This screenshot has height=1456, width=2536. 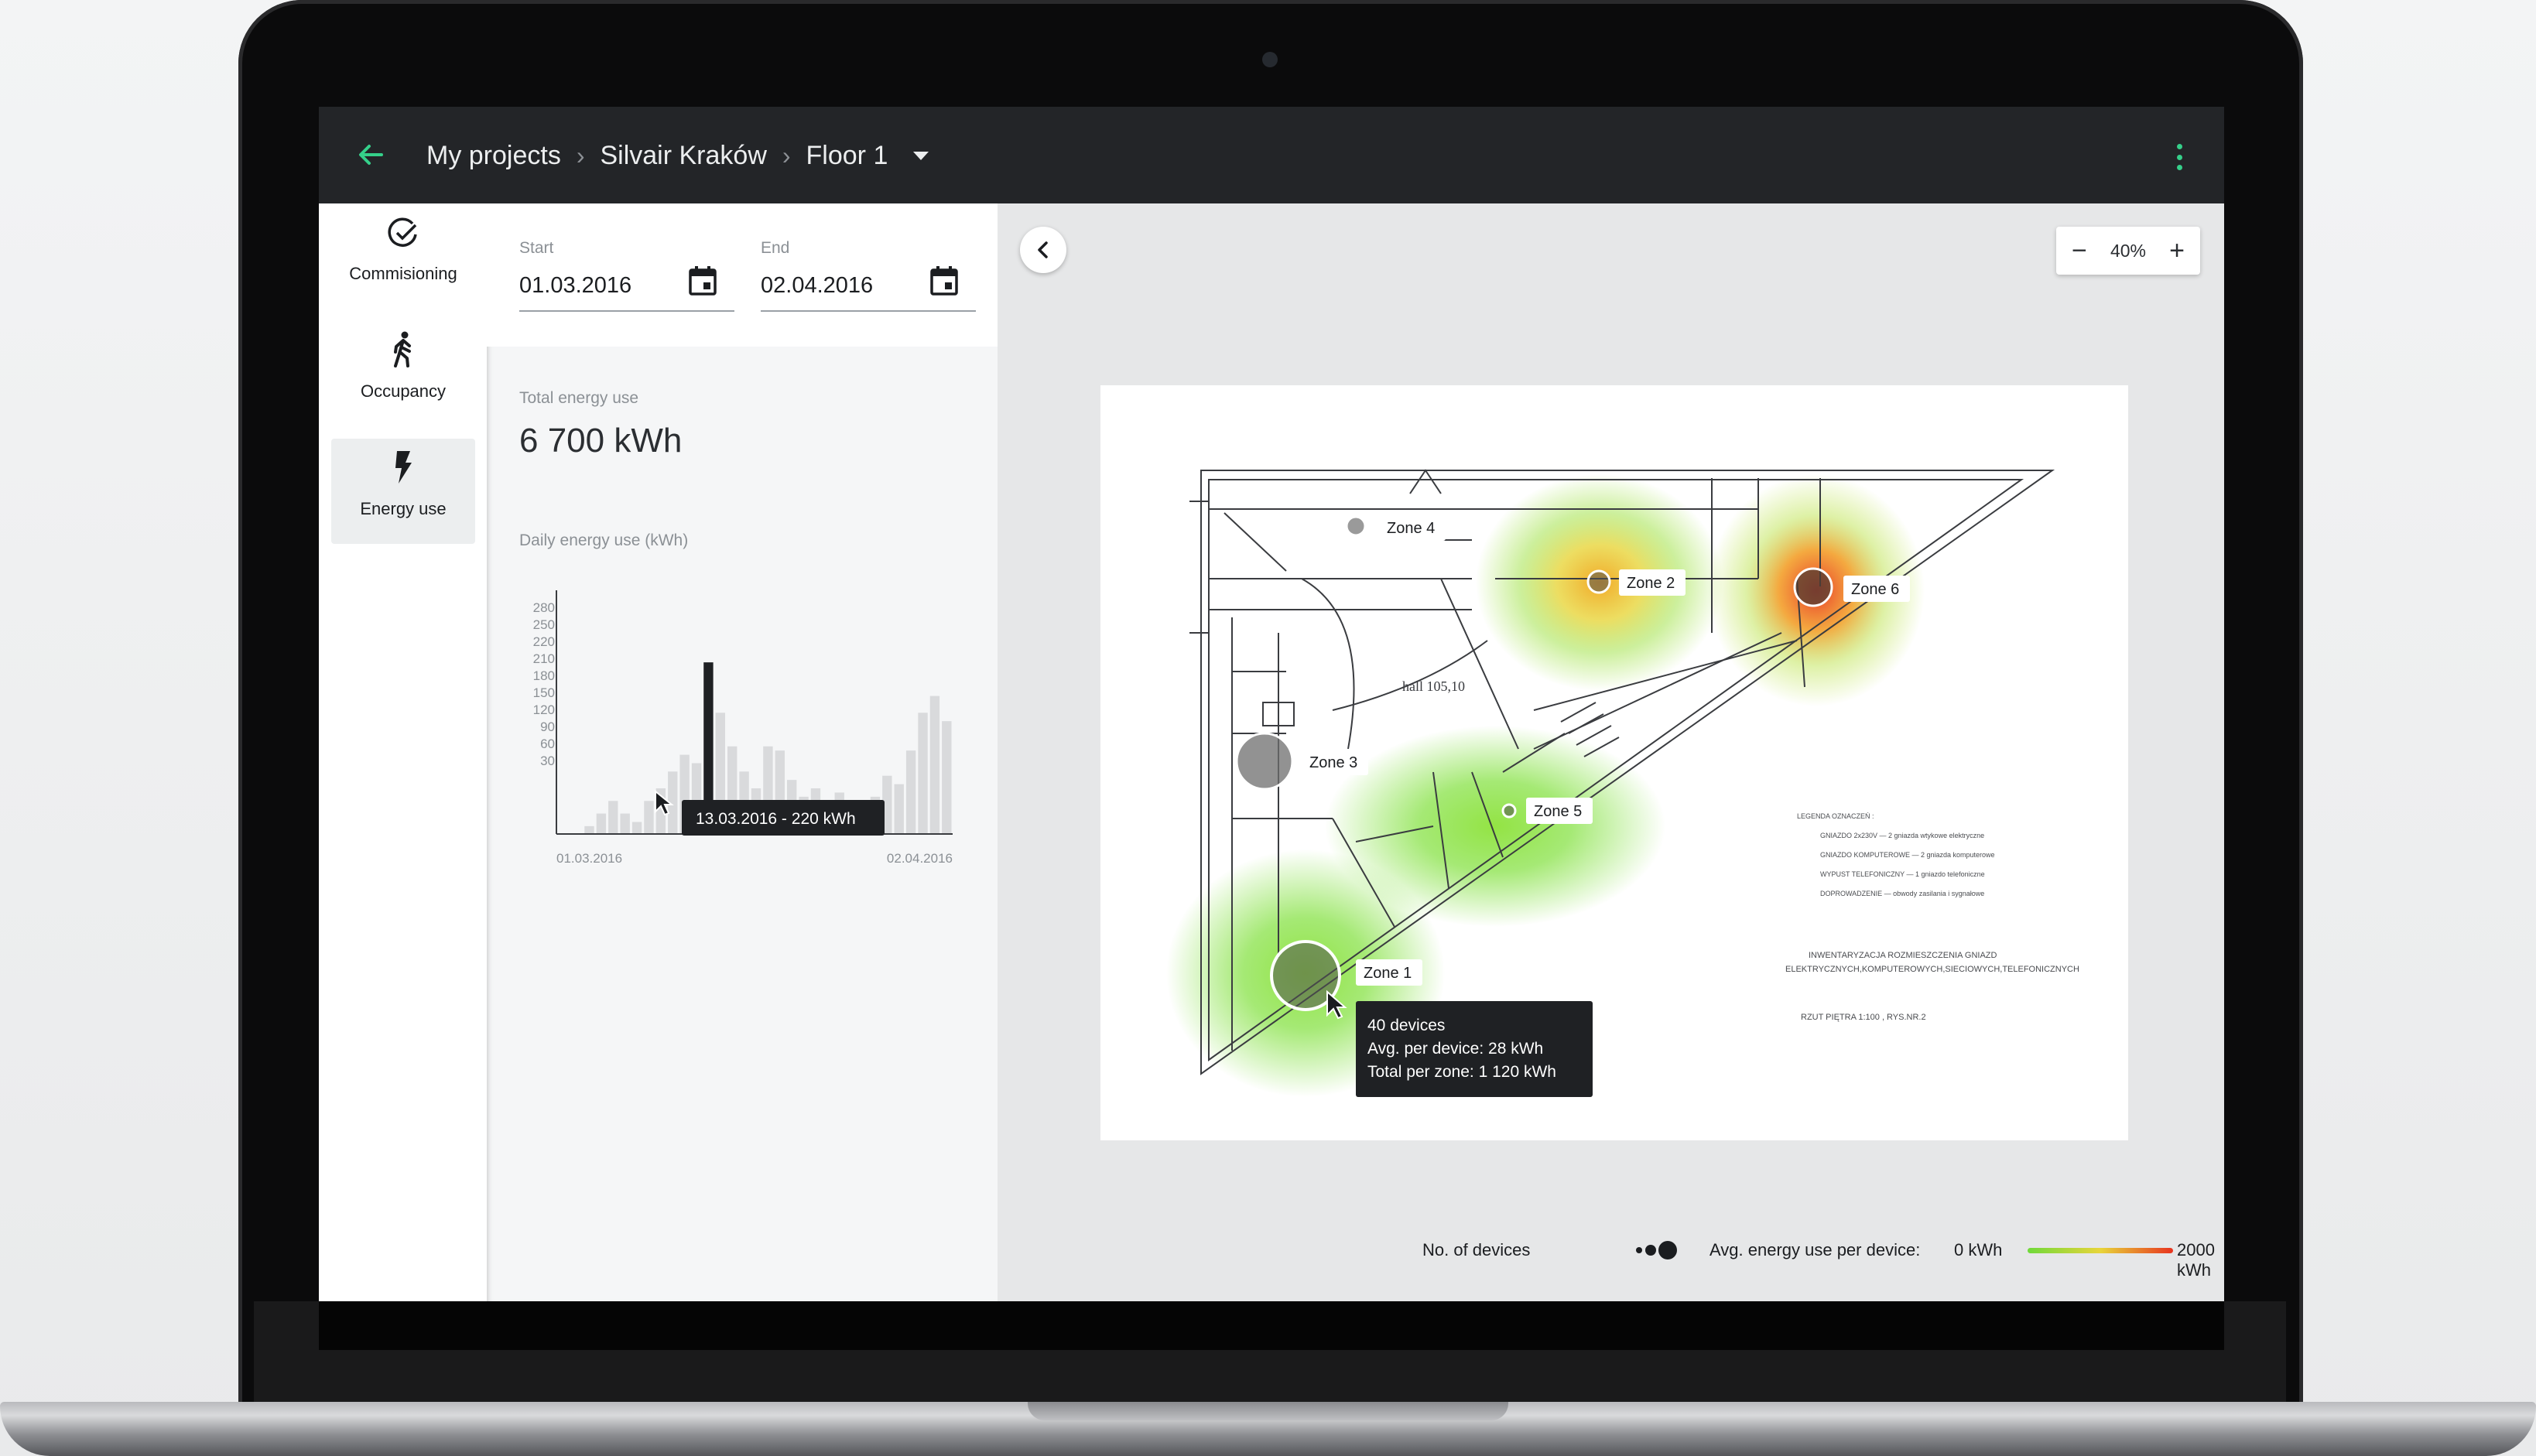 I want to click on nav-label: Energy use, so click(x=403, y=509).